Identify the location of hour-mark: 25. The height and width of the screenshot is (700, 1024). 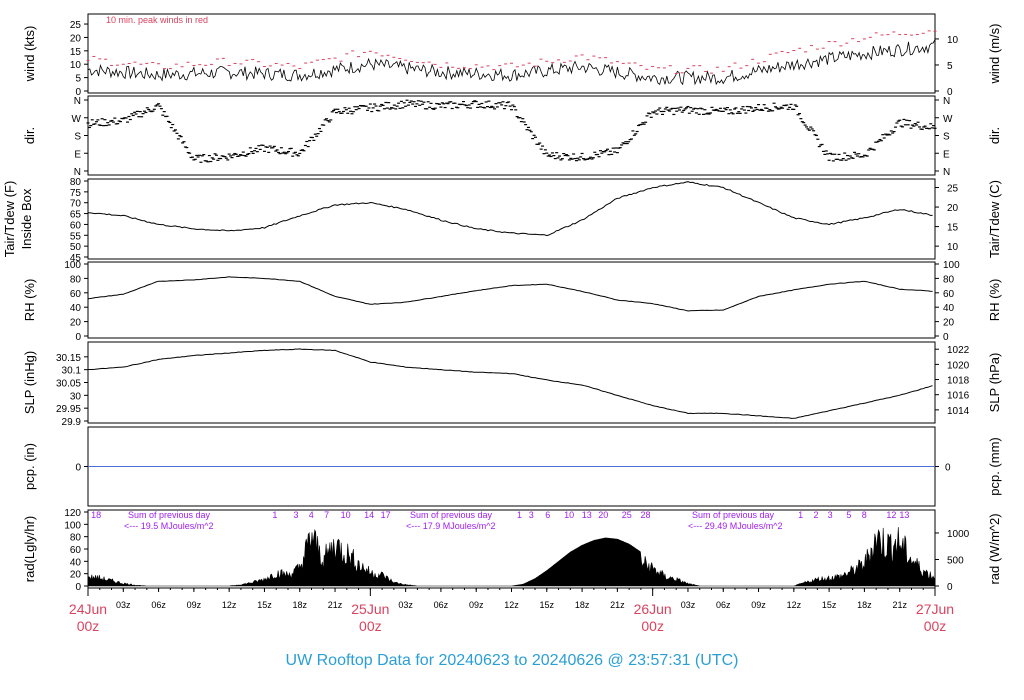
(627, 515).